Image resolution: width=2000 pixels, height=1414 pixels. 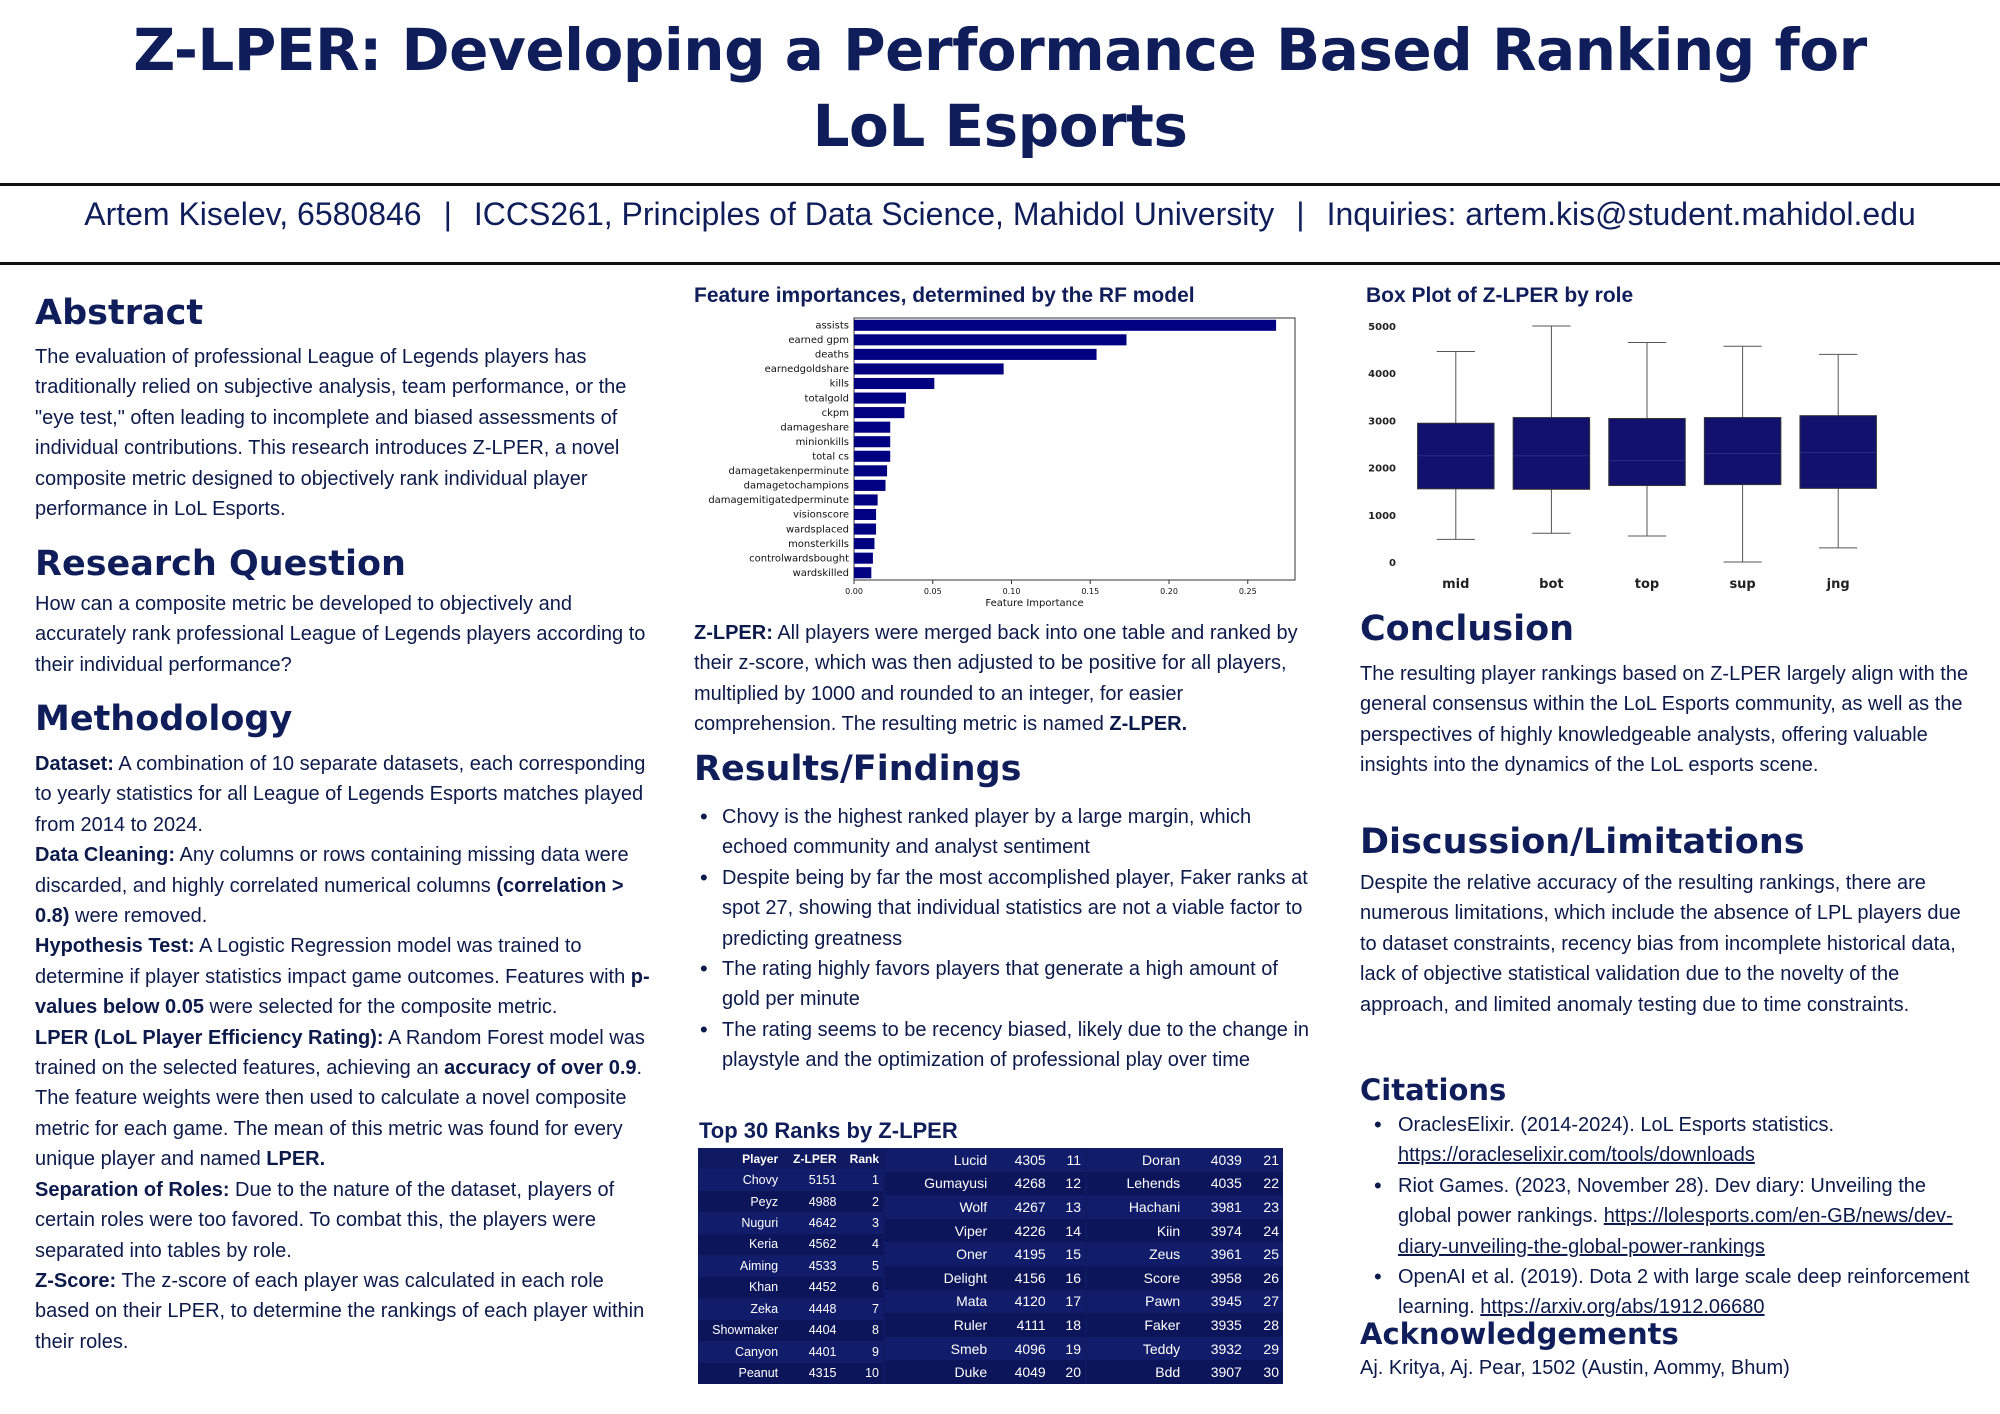 I want to click on zlper-cell: 4195, so click(x=1020, y=1254).